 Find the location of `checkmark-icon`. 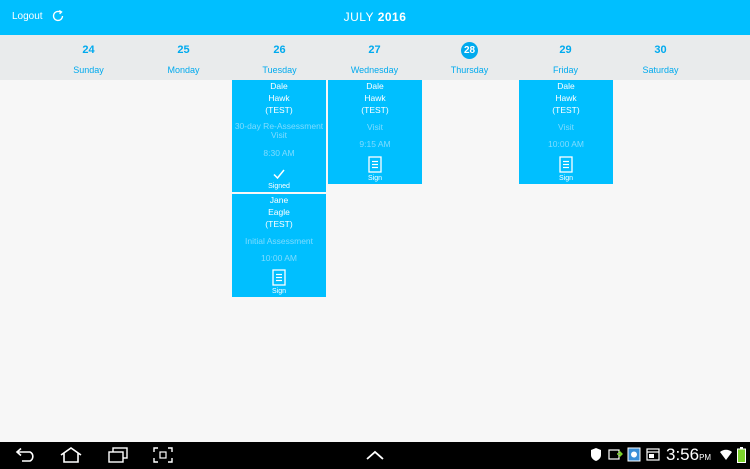

checkmark-icon is located at coordinates (279, 174).